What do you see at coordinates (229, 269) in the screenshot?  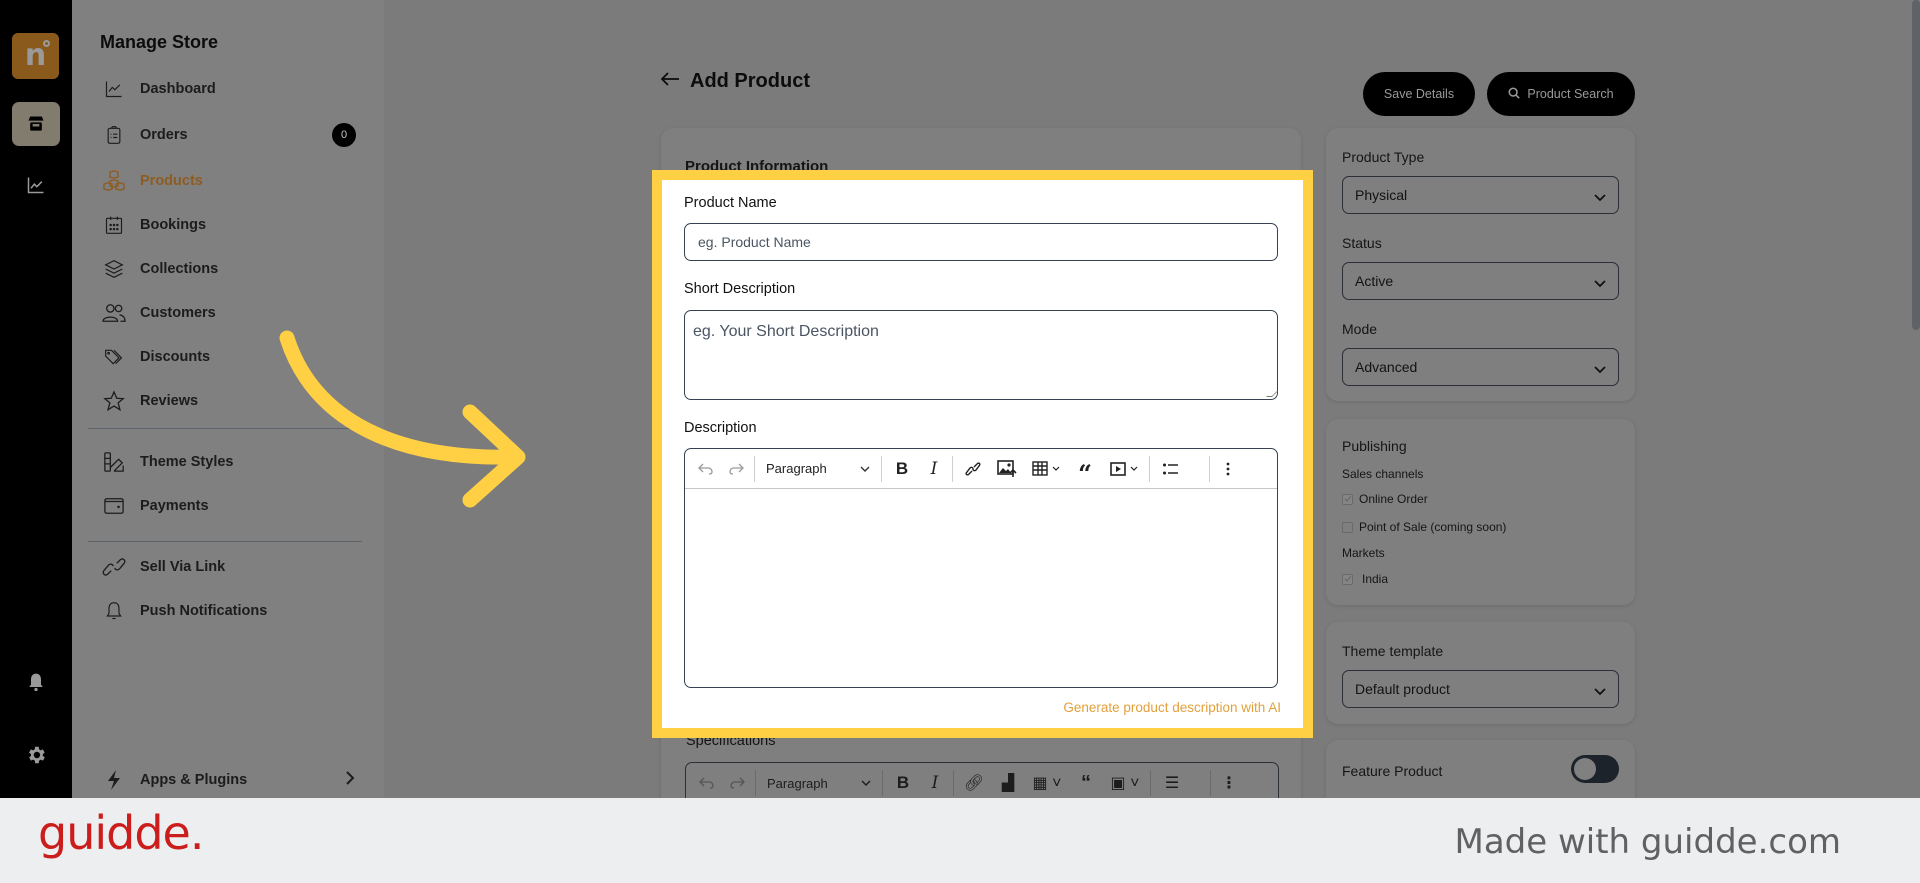 I see `sidebar-item-collections: Collections` at bounding box center [229, 269].